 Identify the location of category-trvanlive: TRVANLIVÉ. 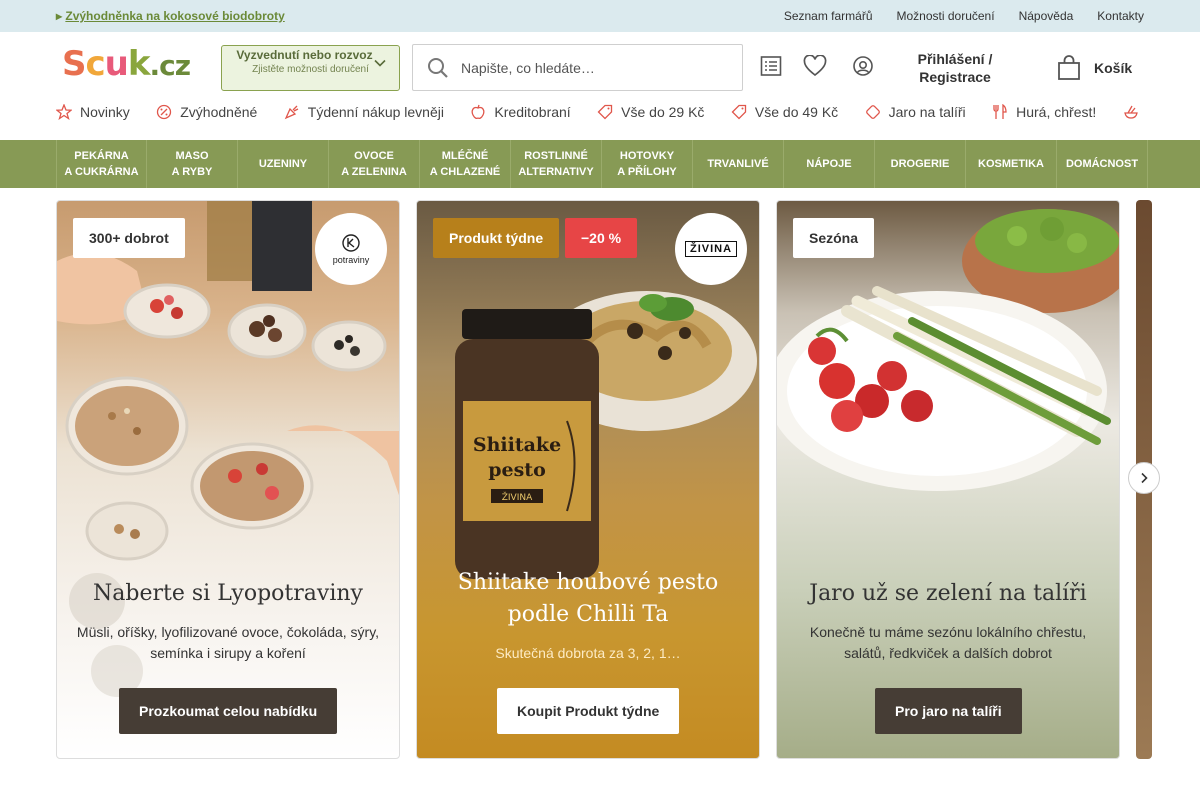
(738, 164).